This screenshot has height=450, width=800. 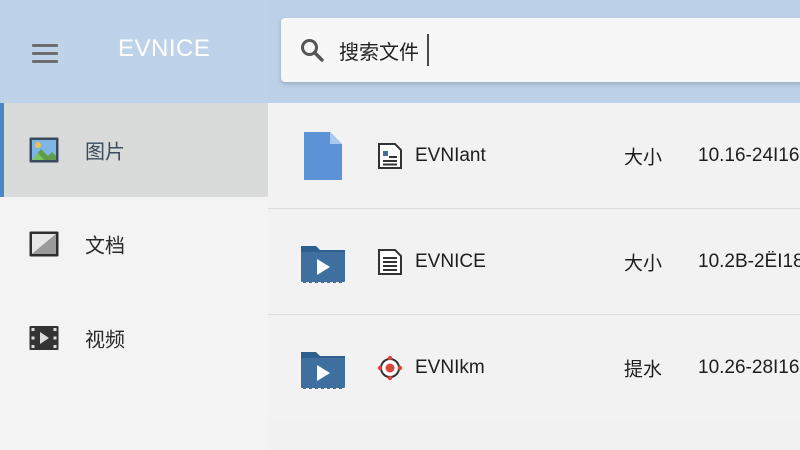 I want to click on sidebar-header: EVNICE, so click(x=134, y=51).